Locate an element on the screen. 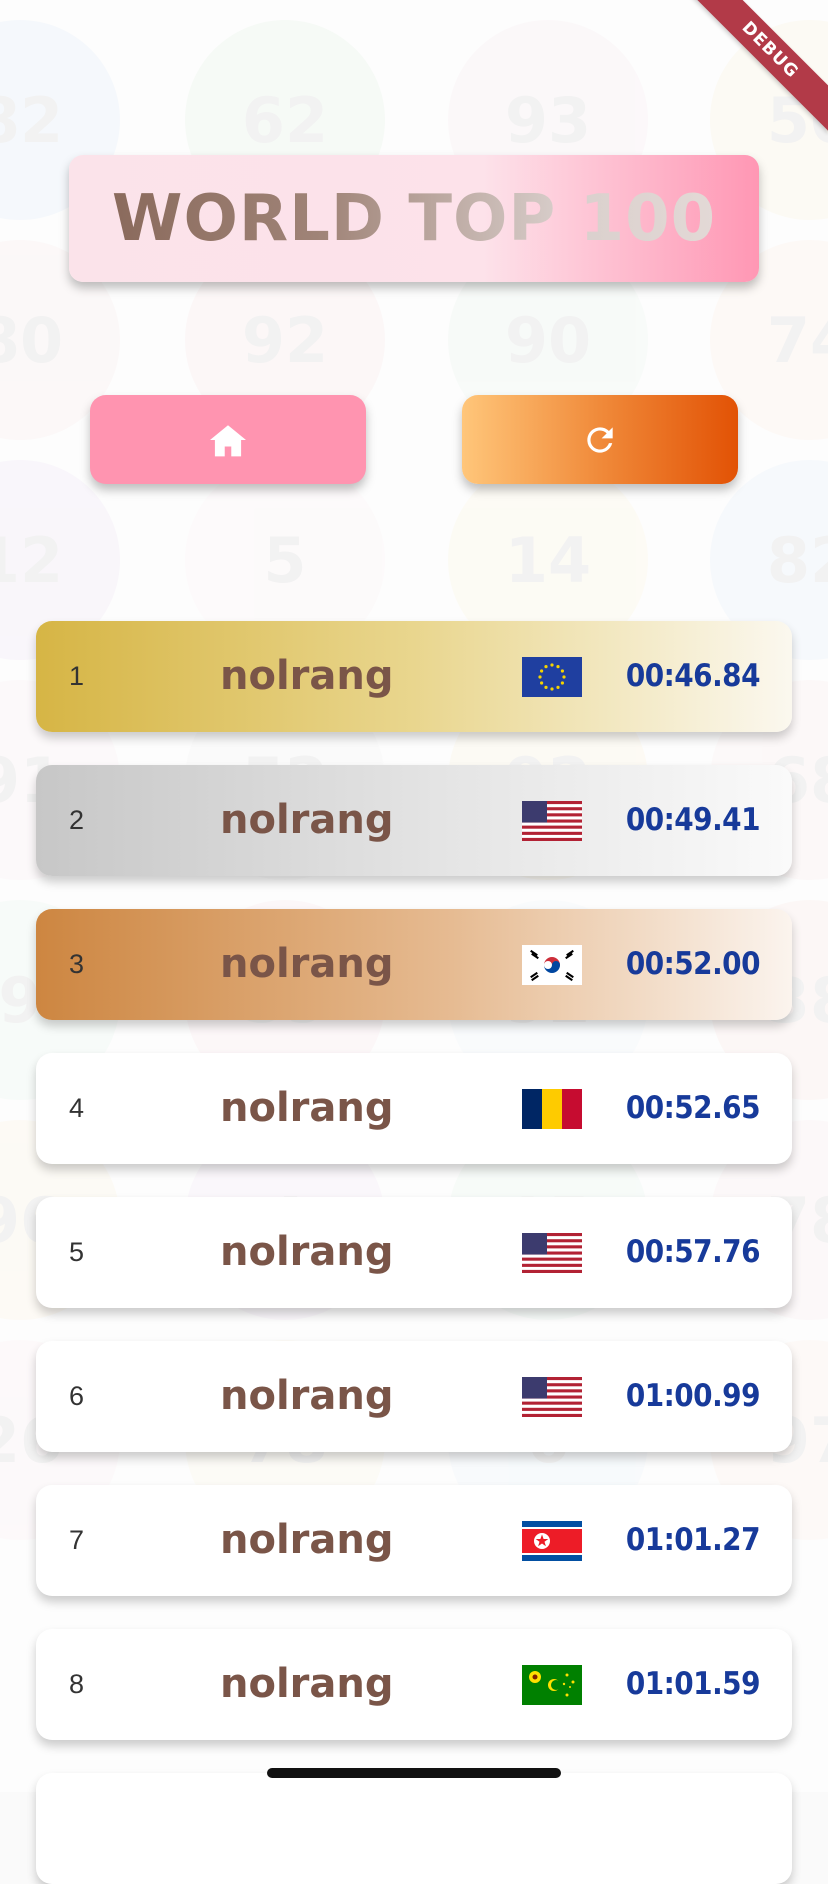 This screenshot has height=1884, width=828. home-button is located at coordinates (228, 439).